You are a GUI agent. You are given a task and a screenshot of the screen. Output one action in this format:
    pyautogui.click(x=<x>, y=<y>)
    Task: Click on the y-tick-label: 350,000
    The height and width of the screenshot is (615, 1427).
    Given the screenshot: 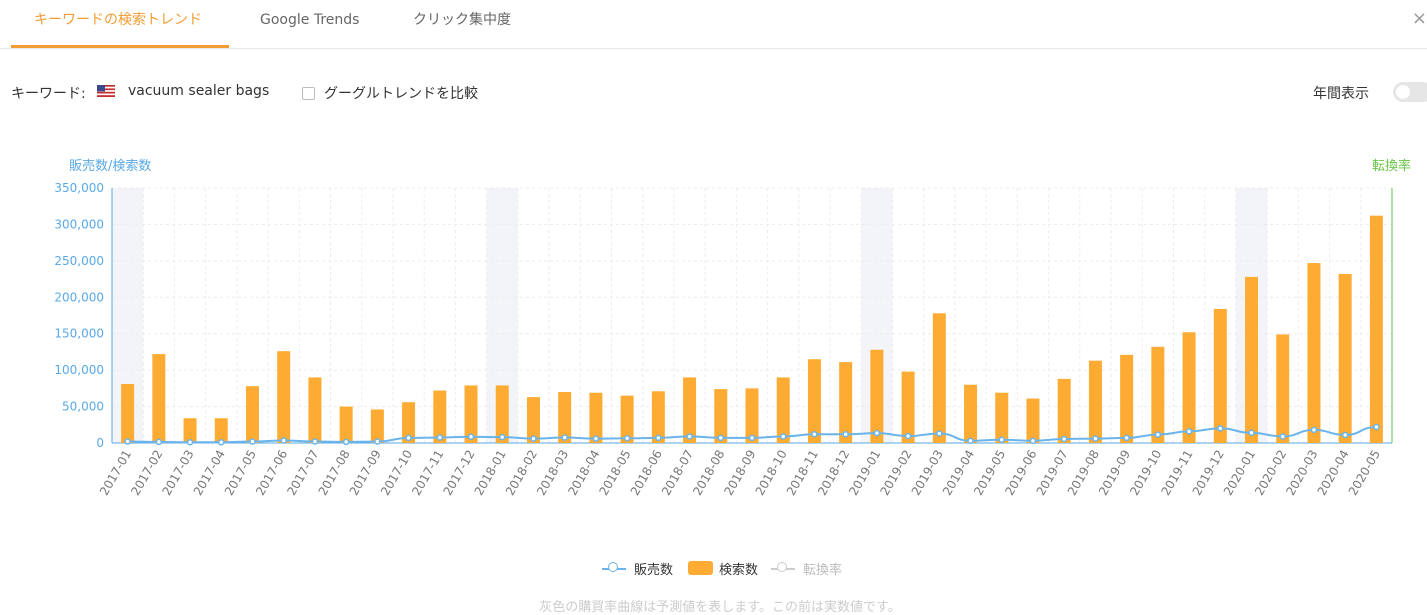 What is the action you would take?
    pyautogui.click(x=79, y=188)
    